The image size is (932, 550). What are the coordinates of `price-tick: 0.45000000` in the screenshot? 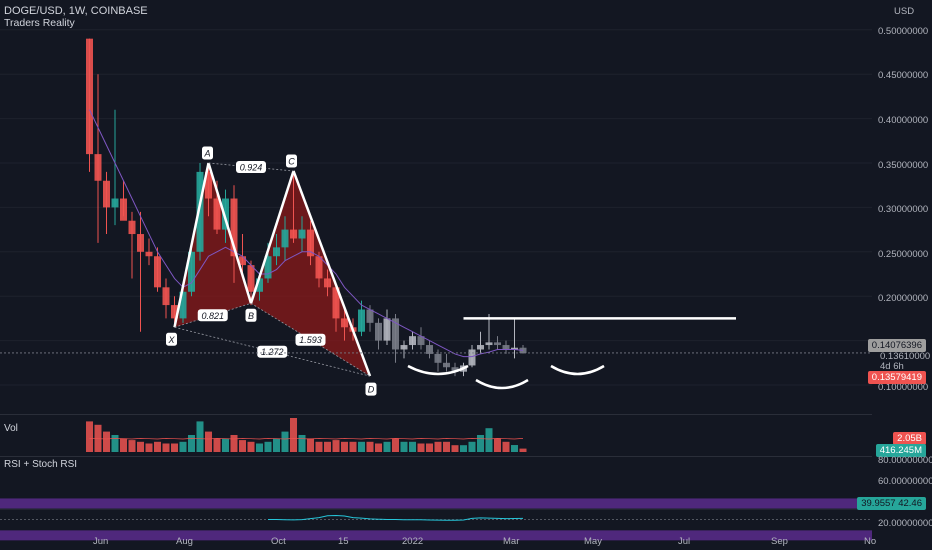 It's located at (903, 75).